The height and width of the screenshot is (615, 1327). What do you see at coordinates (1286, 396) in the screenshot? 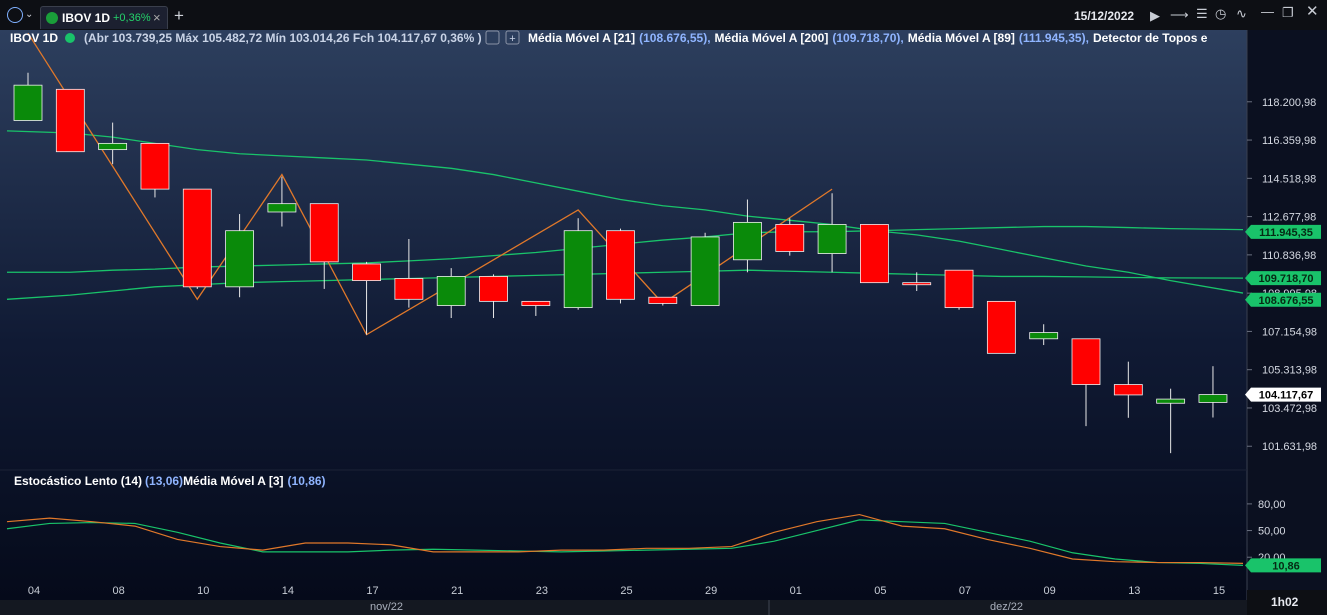
I see `value-badge: 104.117,67` at bounding box center [1286, 396].